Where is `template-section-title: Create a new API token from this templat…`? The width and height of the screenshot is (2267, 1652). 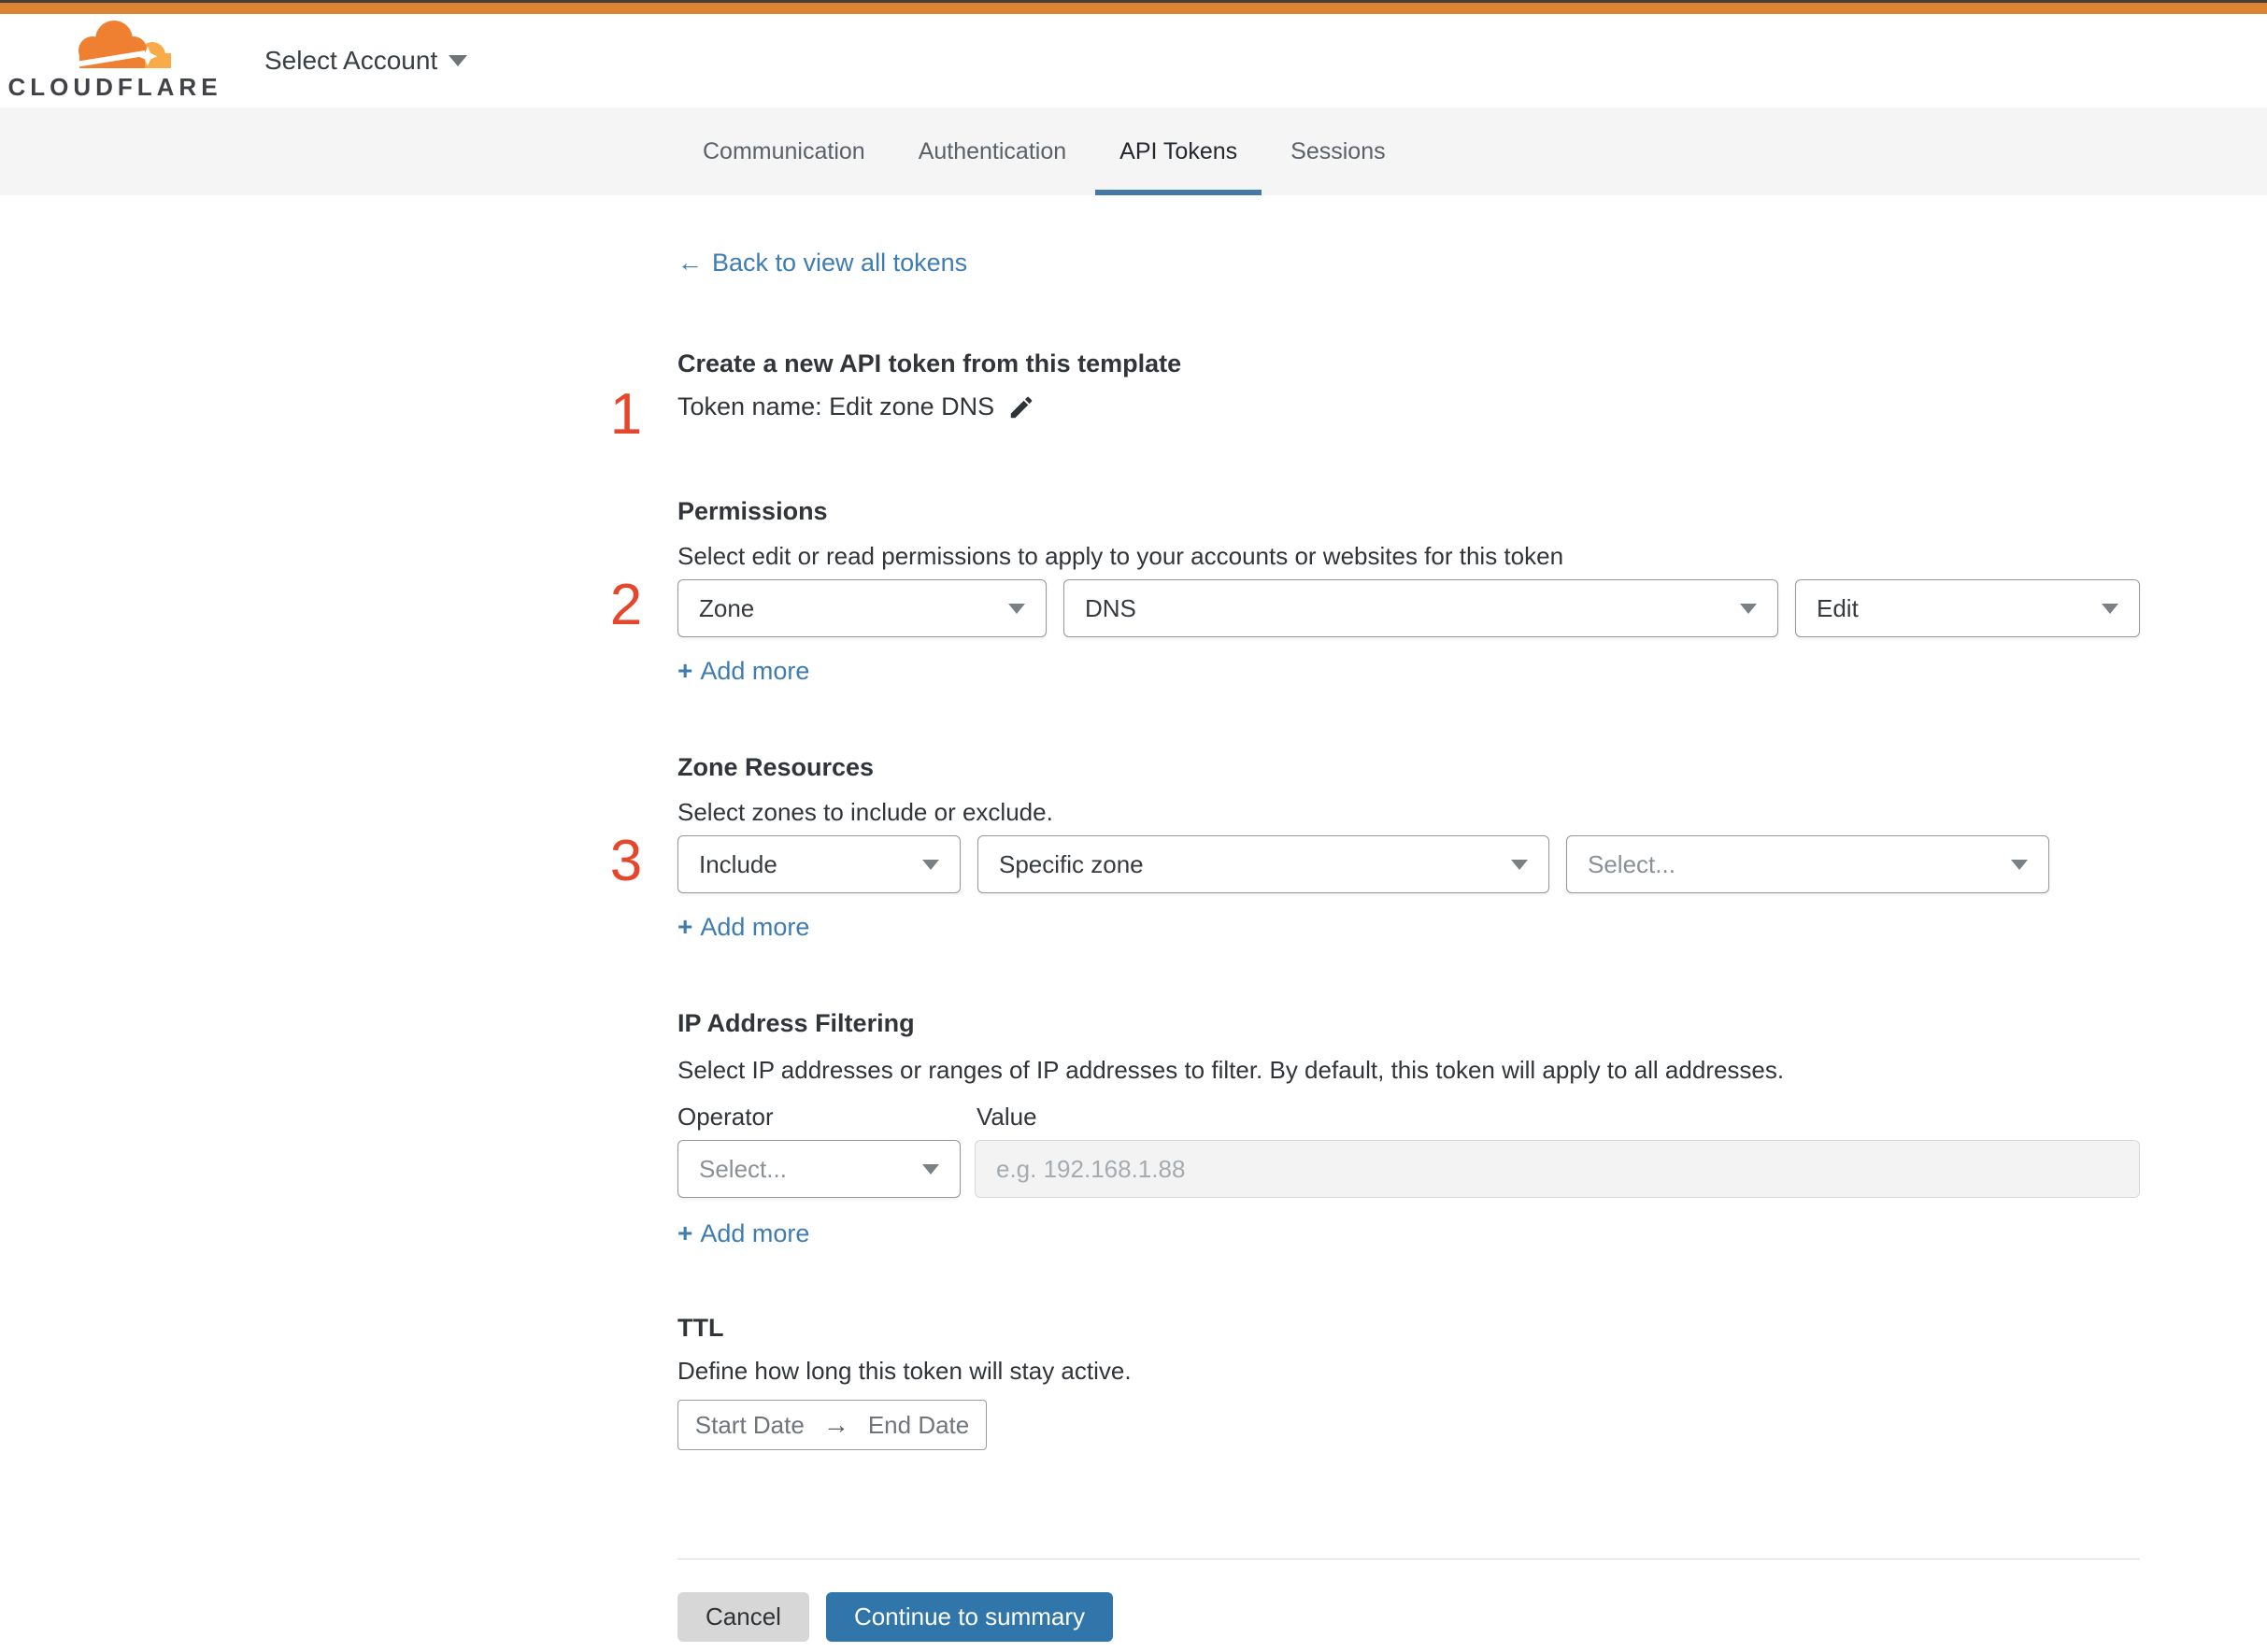
template-section-title: Create a new API token from this templat… is located at coordinates (930, 363).